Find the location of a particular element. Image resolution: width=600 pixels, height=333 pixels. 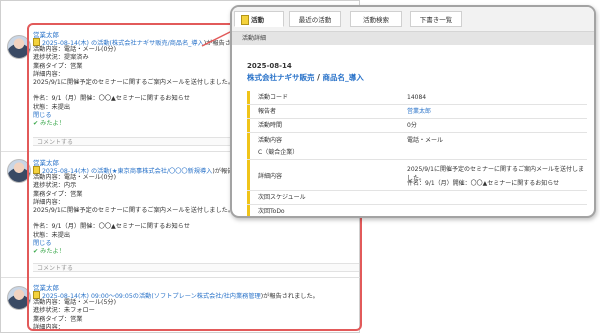

tab-activity: 活動 is located at coordinates (259, 19).